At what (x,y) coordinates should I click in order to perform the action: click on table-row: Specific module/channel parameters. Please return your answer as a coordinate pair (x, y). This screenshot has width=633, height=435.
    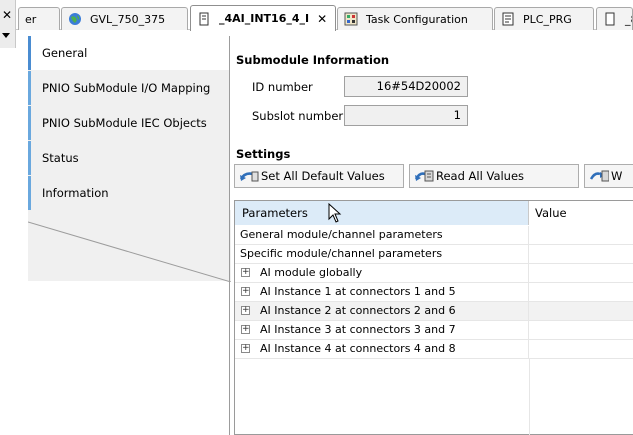
    Looking at the image, I should click on (434, 254).